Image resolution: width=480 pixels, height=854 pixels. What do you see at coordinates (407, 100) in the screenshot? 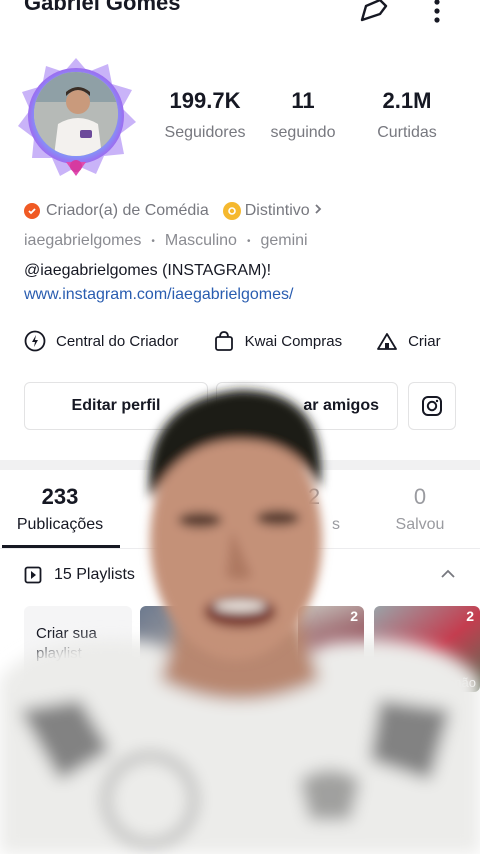
I see `likes-count: 2.1M` at bounding box center [407, 100].